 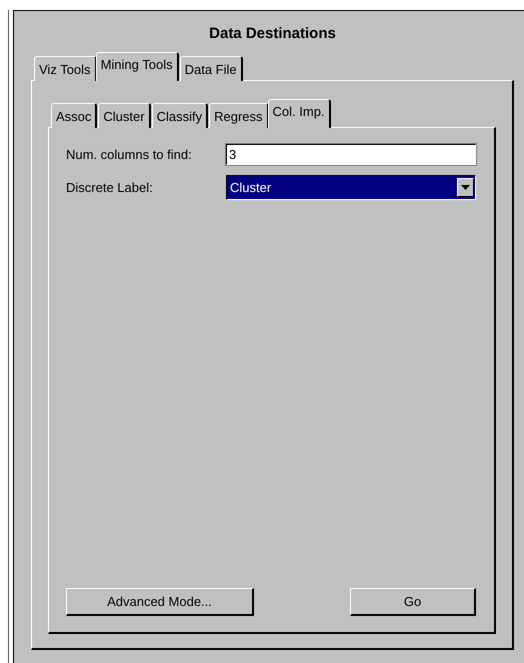 I want to click on tab: Mining Tools, so click(x=137, y=66).